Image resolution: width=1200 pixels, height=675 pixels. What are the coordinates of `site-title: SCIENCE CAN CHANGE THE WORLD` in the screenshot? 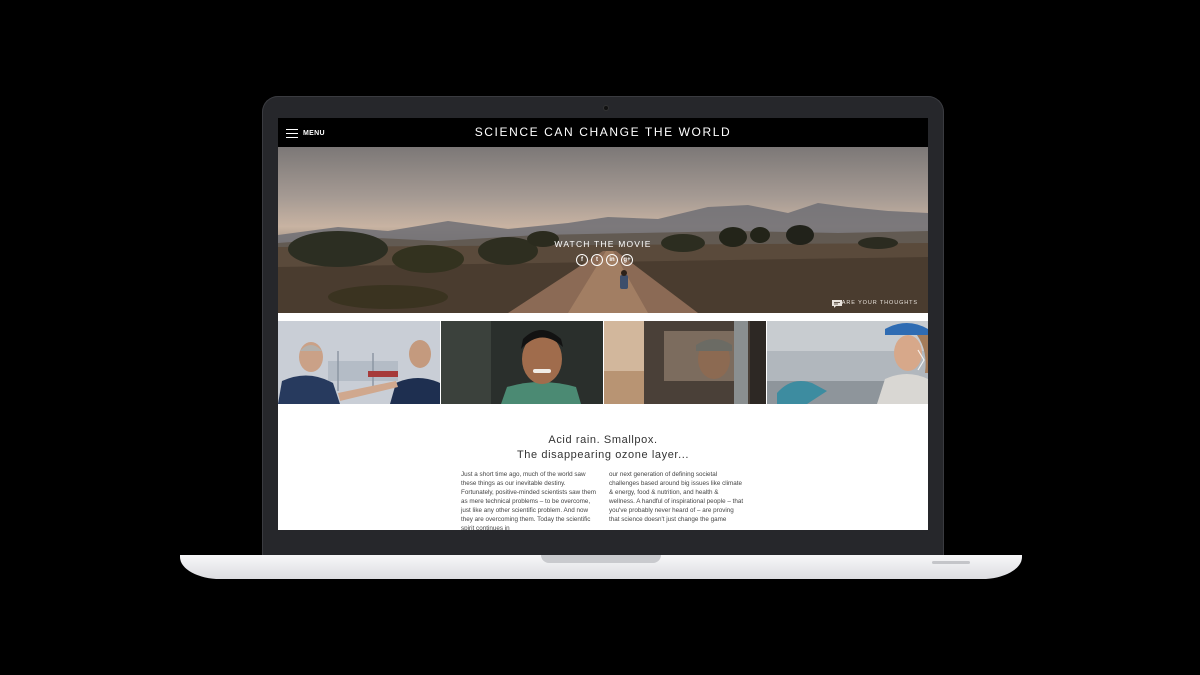 It's located at (603, 132).